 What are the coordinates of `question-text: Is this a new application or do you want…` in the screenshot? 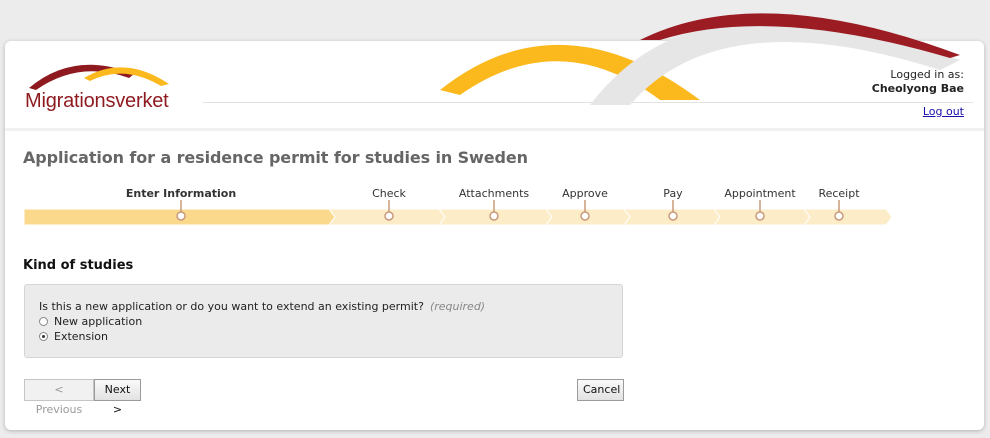 It's located at (262, 306).